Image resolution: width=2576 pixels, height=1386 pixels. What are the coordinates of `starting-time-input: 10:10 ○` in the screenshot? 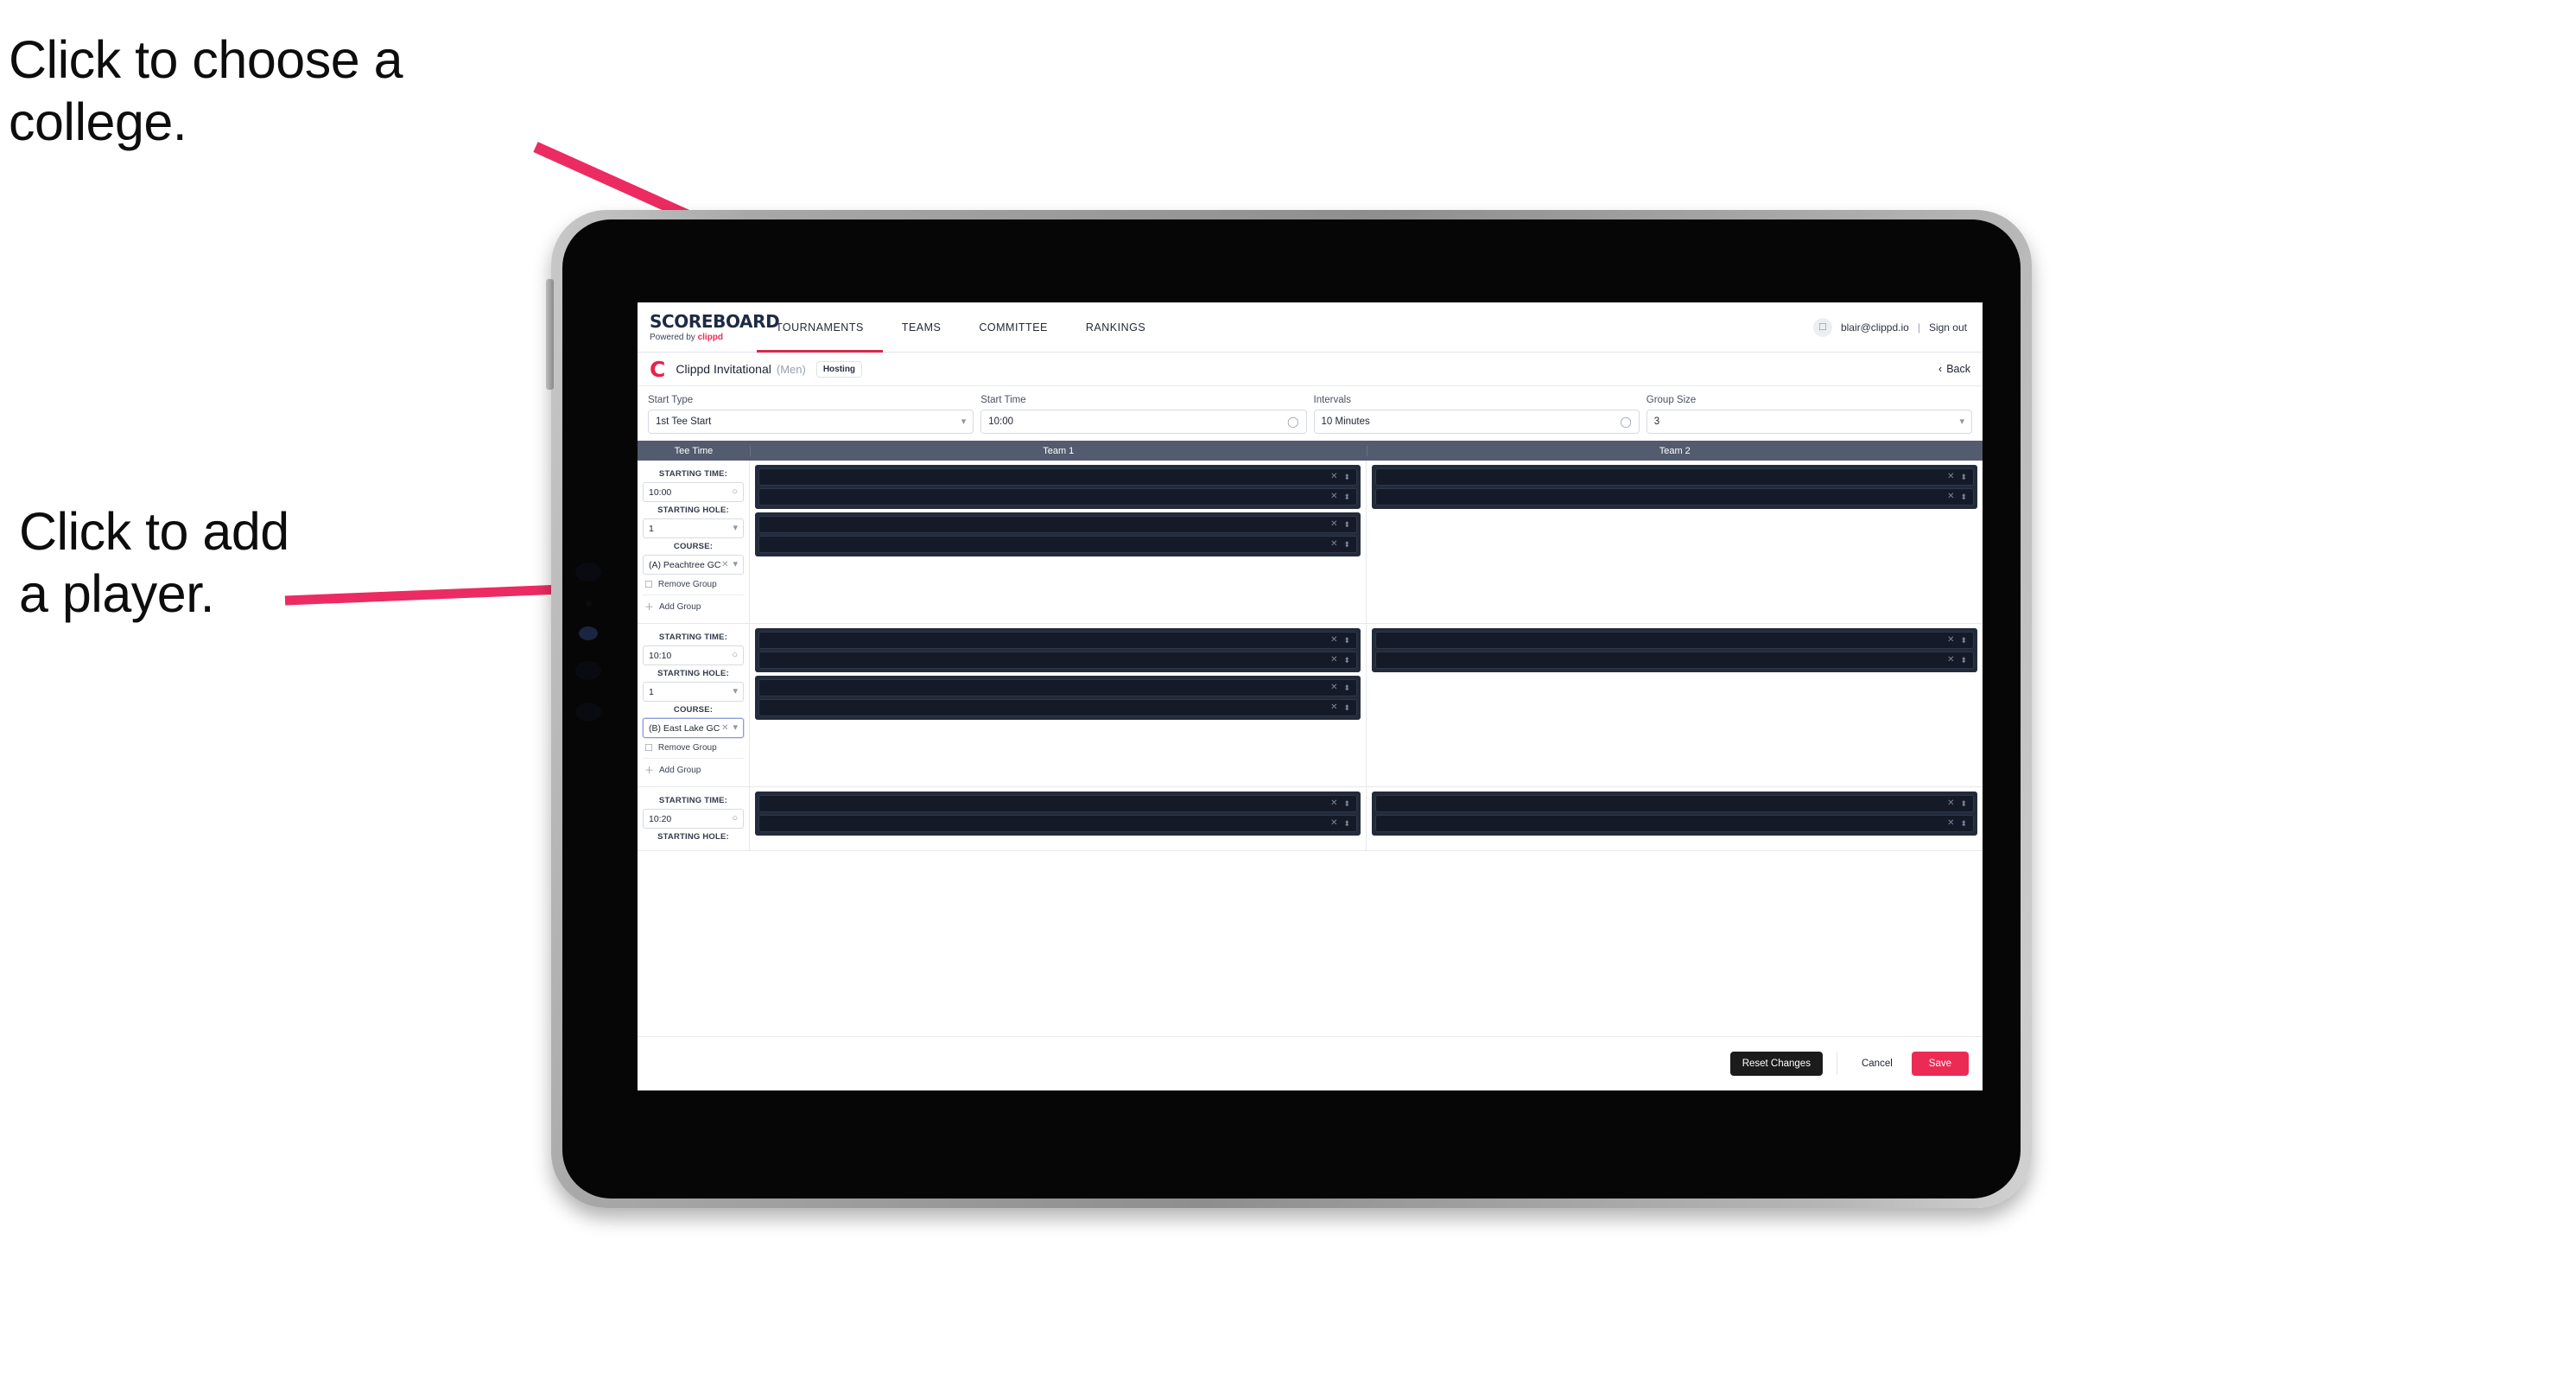 It's located at (693, 655).